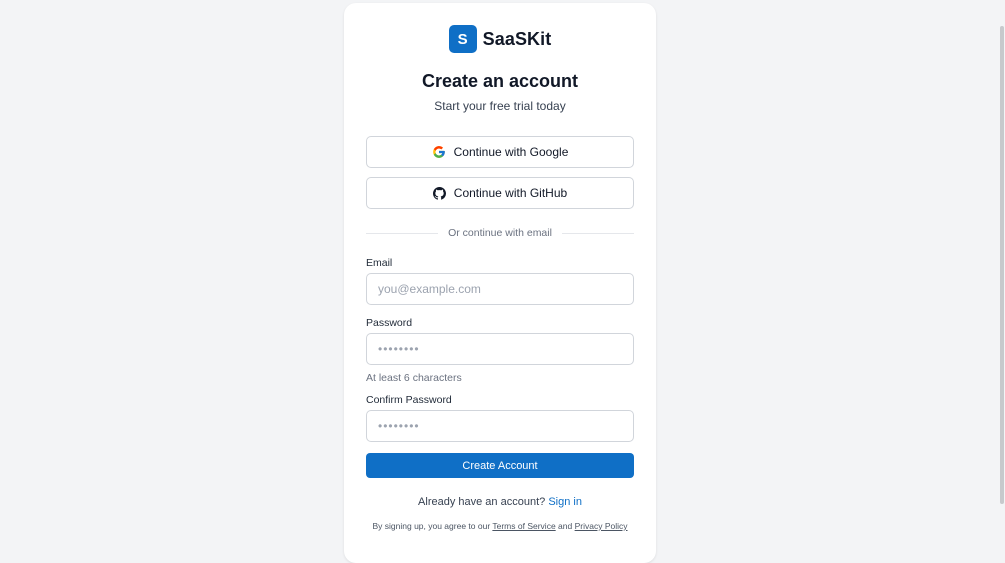 The width and height of the screenshot is (1005, 563). Describe the element at coordinates (500, 106) in the screenshot. I see `page-subtitle: Start your free trial today` at that location.